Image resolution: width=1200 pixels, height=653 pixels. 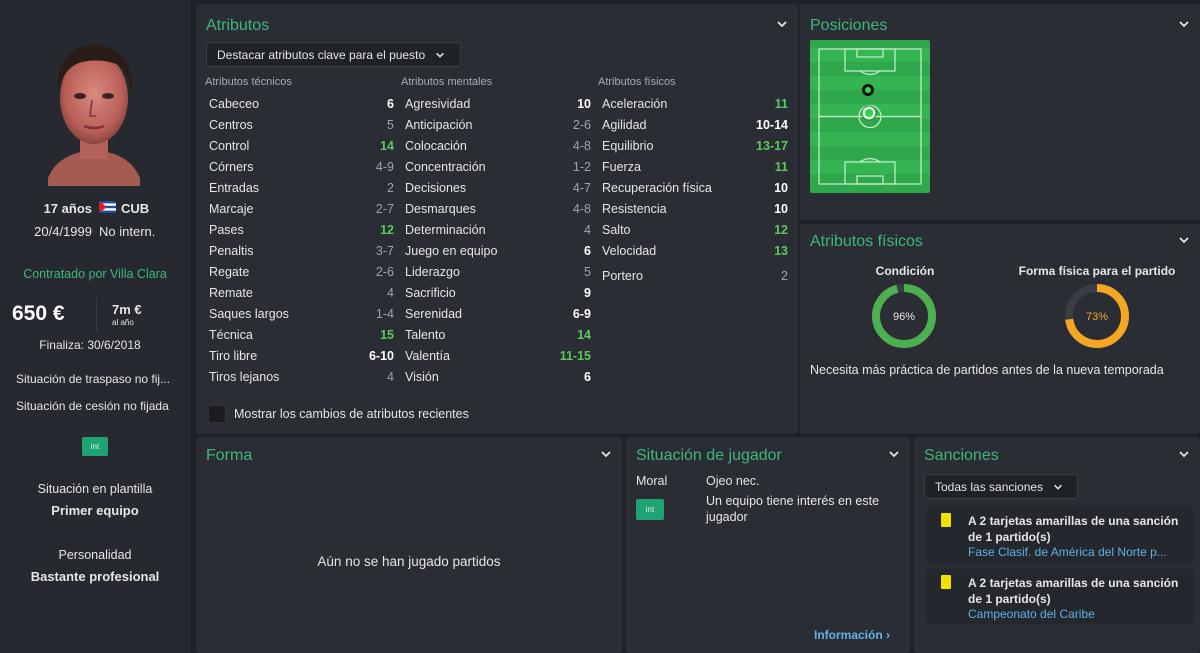 What do you see at coordinates (384, 313) in the screenshot?
I see `attribute-value: 1-4` at bounding box center [384, 313].